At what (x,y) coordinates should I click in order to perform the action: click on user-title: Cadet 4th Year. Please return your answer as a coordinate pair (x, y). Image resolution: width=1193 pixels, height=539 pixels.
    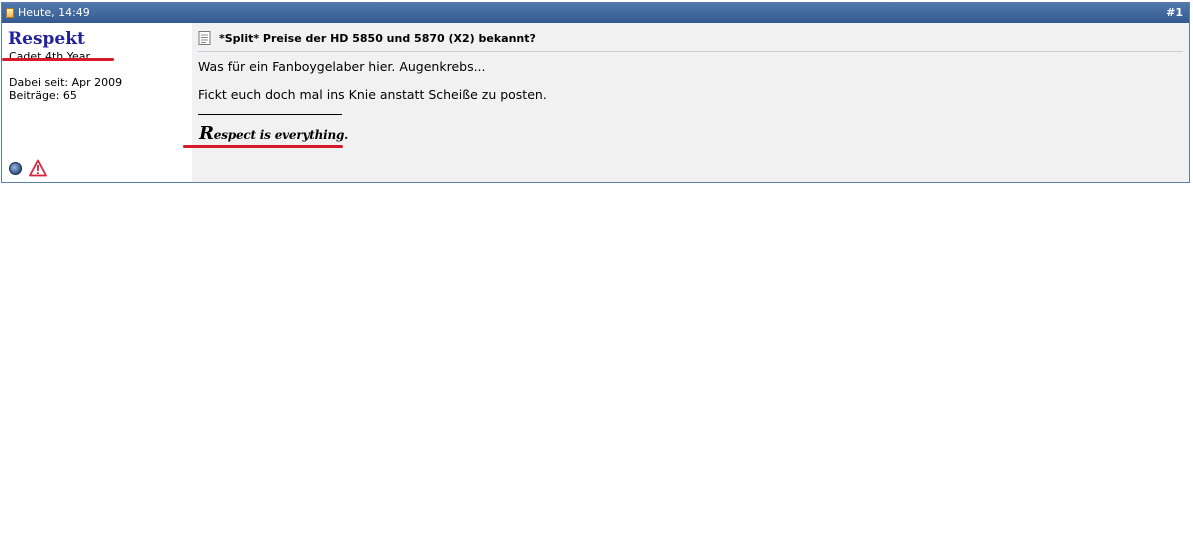
    Looking at the image, I should click on (50, 56).